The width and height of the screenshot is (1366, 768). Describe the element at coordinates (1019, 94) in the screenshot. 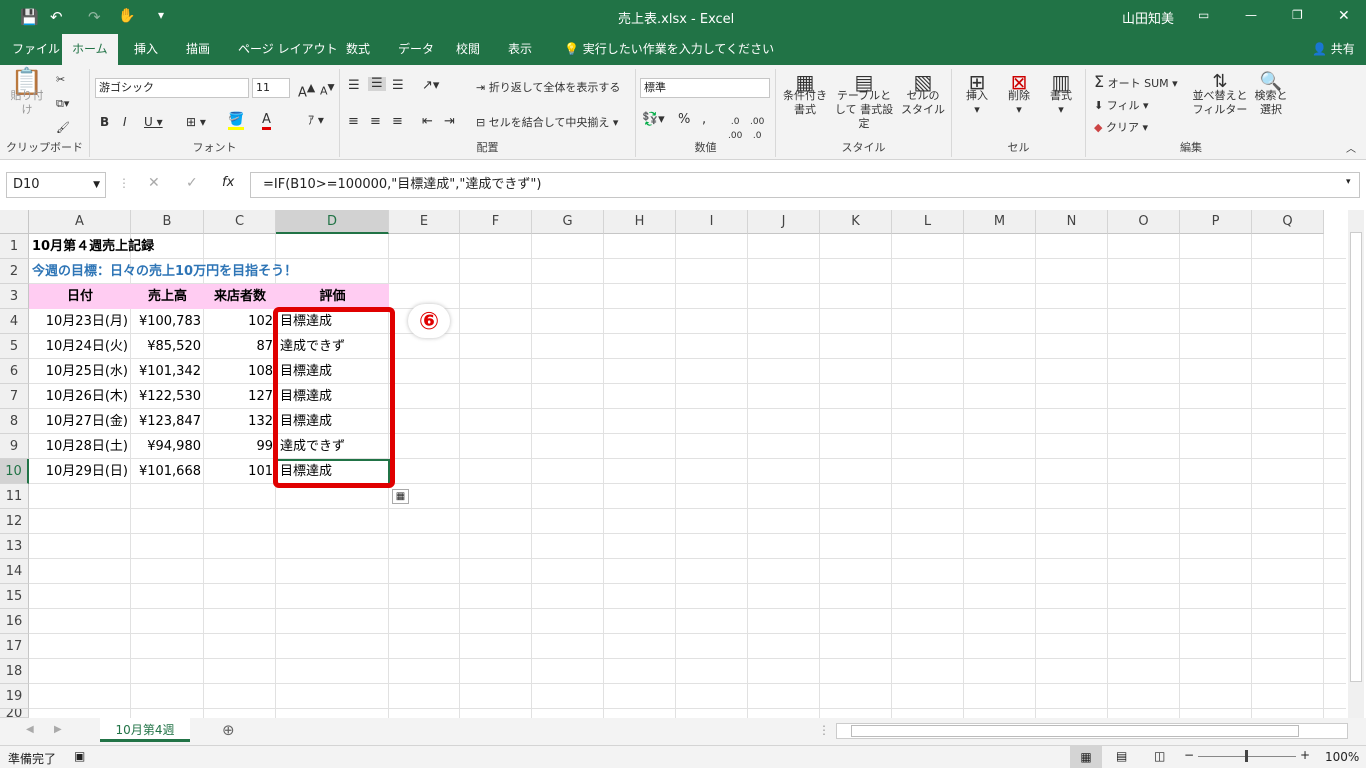

I see `delete-cells-button: ⊠ 削除 ▾` at that location.